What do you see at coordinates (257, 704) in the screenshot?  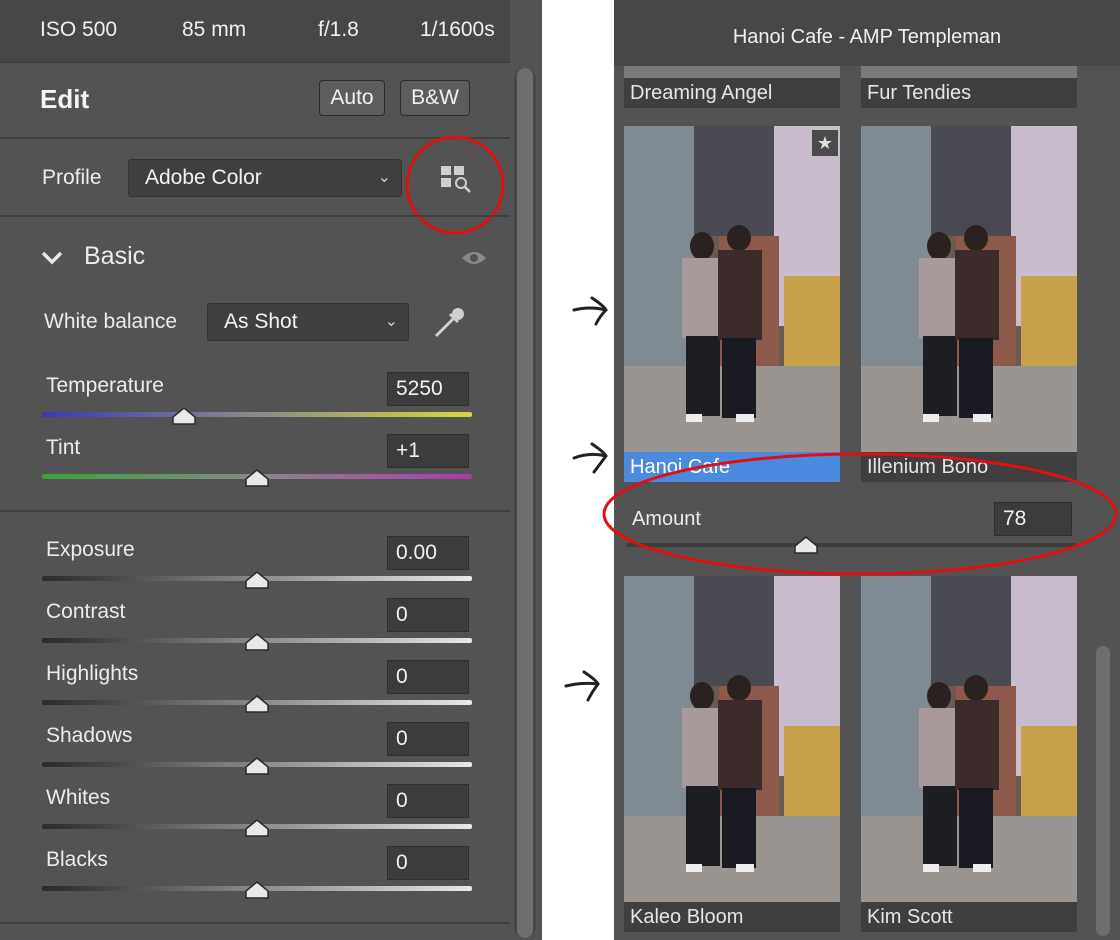 I see `highlights-slider-thumb` at bounding box center [257, 704].